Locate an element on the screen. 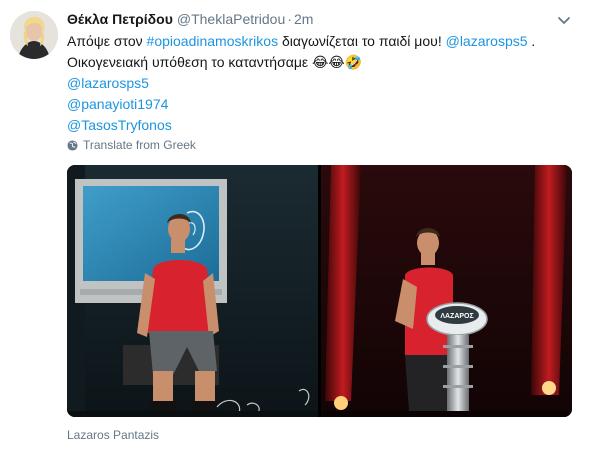 The width and height of the screenshot is (589, 451). media-credit: Lazaros Pantazis is located at coordinates (113, 435).